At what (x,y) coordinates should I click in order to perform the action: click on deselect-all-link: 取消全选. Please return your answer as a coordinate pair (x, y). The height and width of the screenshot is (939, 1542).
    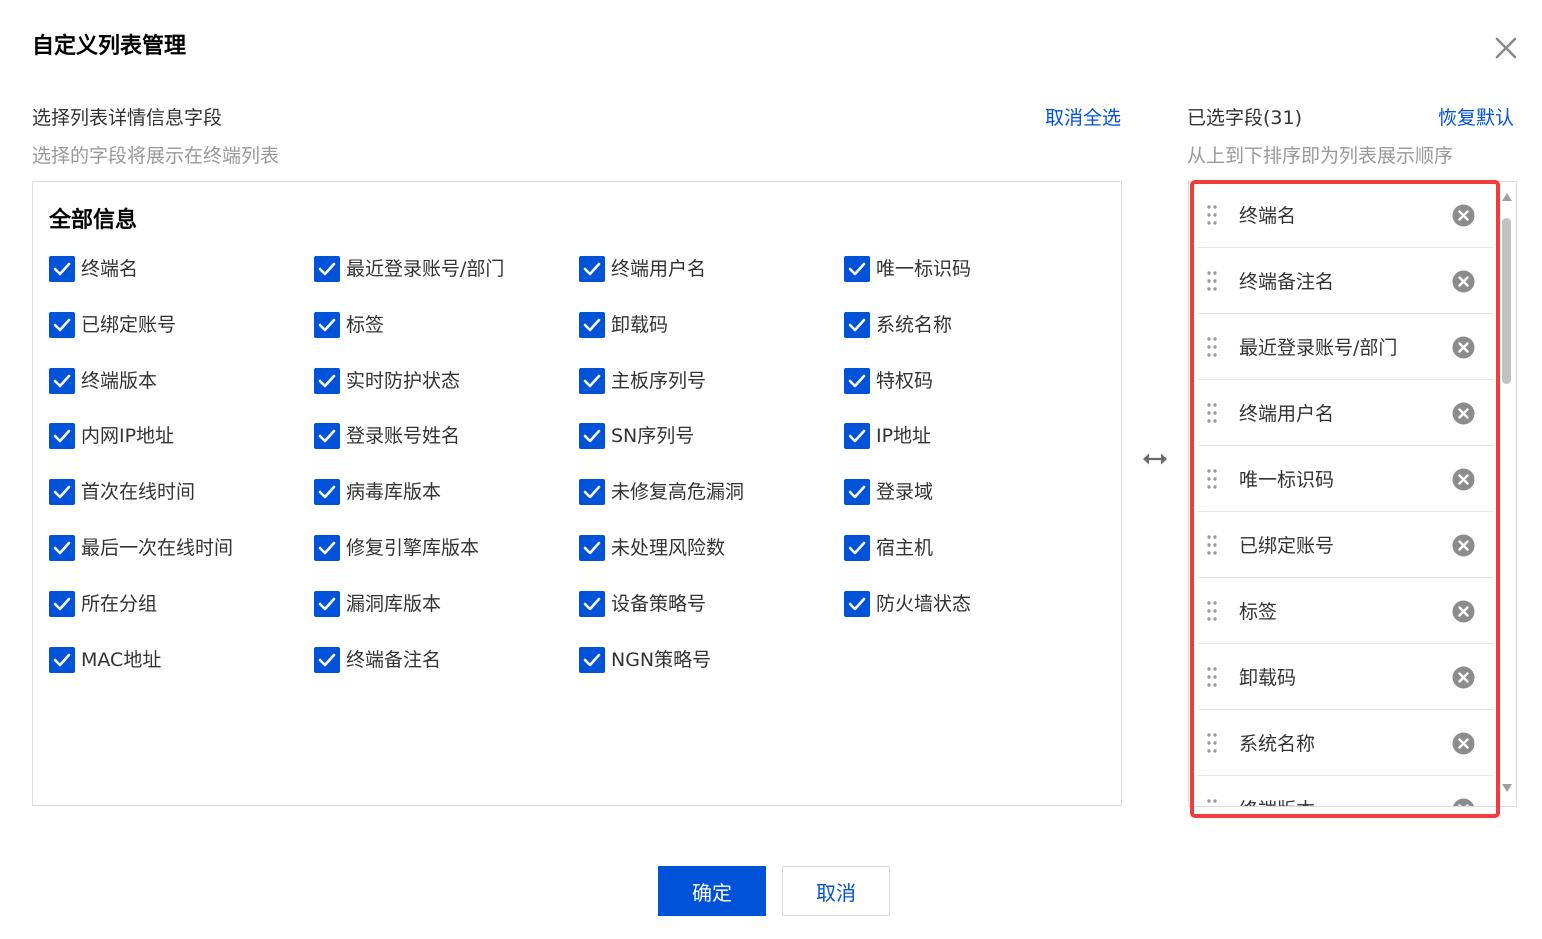
    Looking at the image, I should click on (1083, 116).